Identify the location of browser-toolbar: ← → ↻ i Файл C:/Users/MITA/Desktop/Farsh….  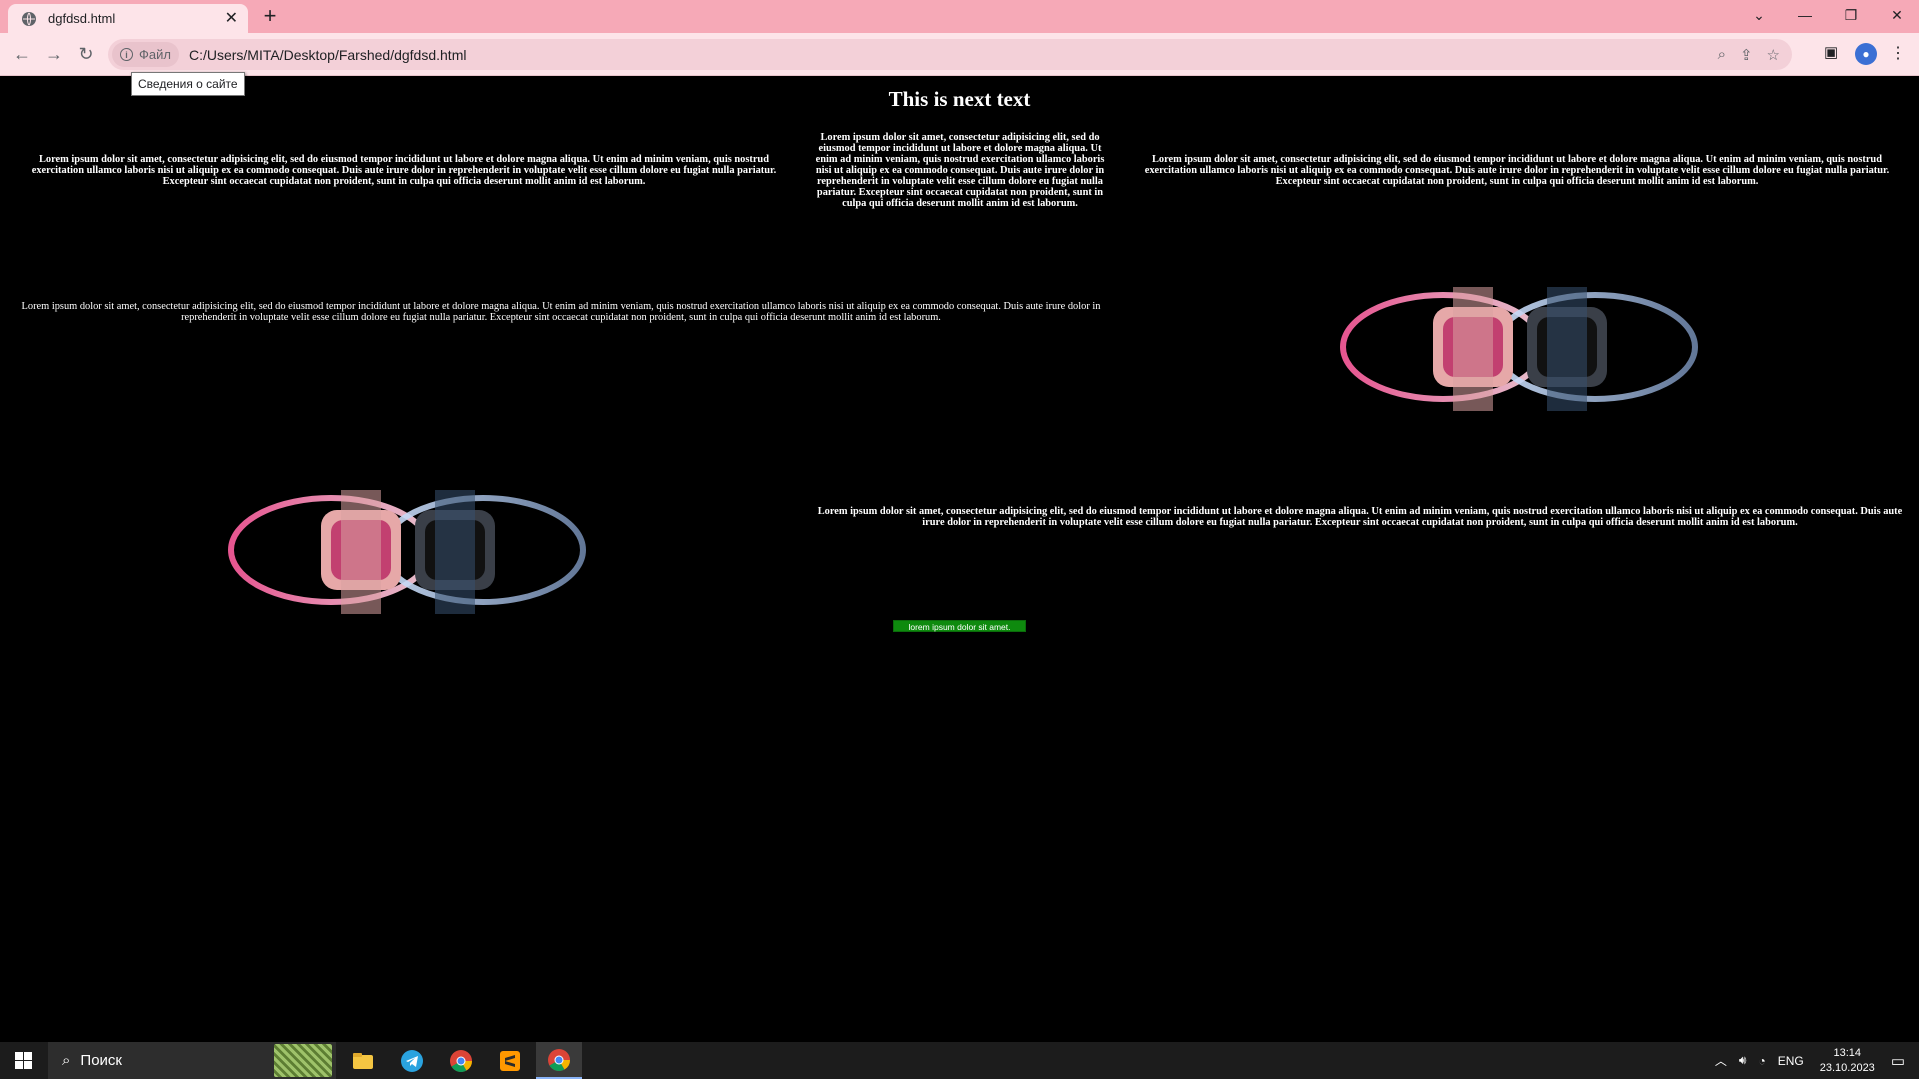
(959, 54).